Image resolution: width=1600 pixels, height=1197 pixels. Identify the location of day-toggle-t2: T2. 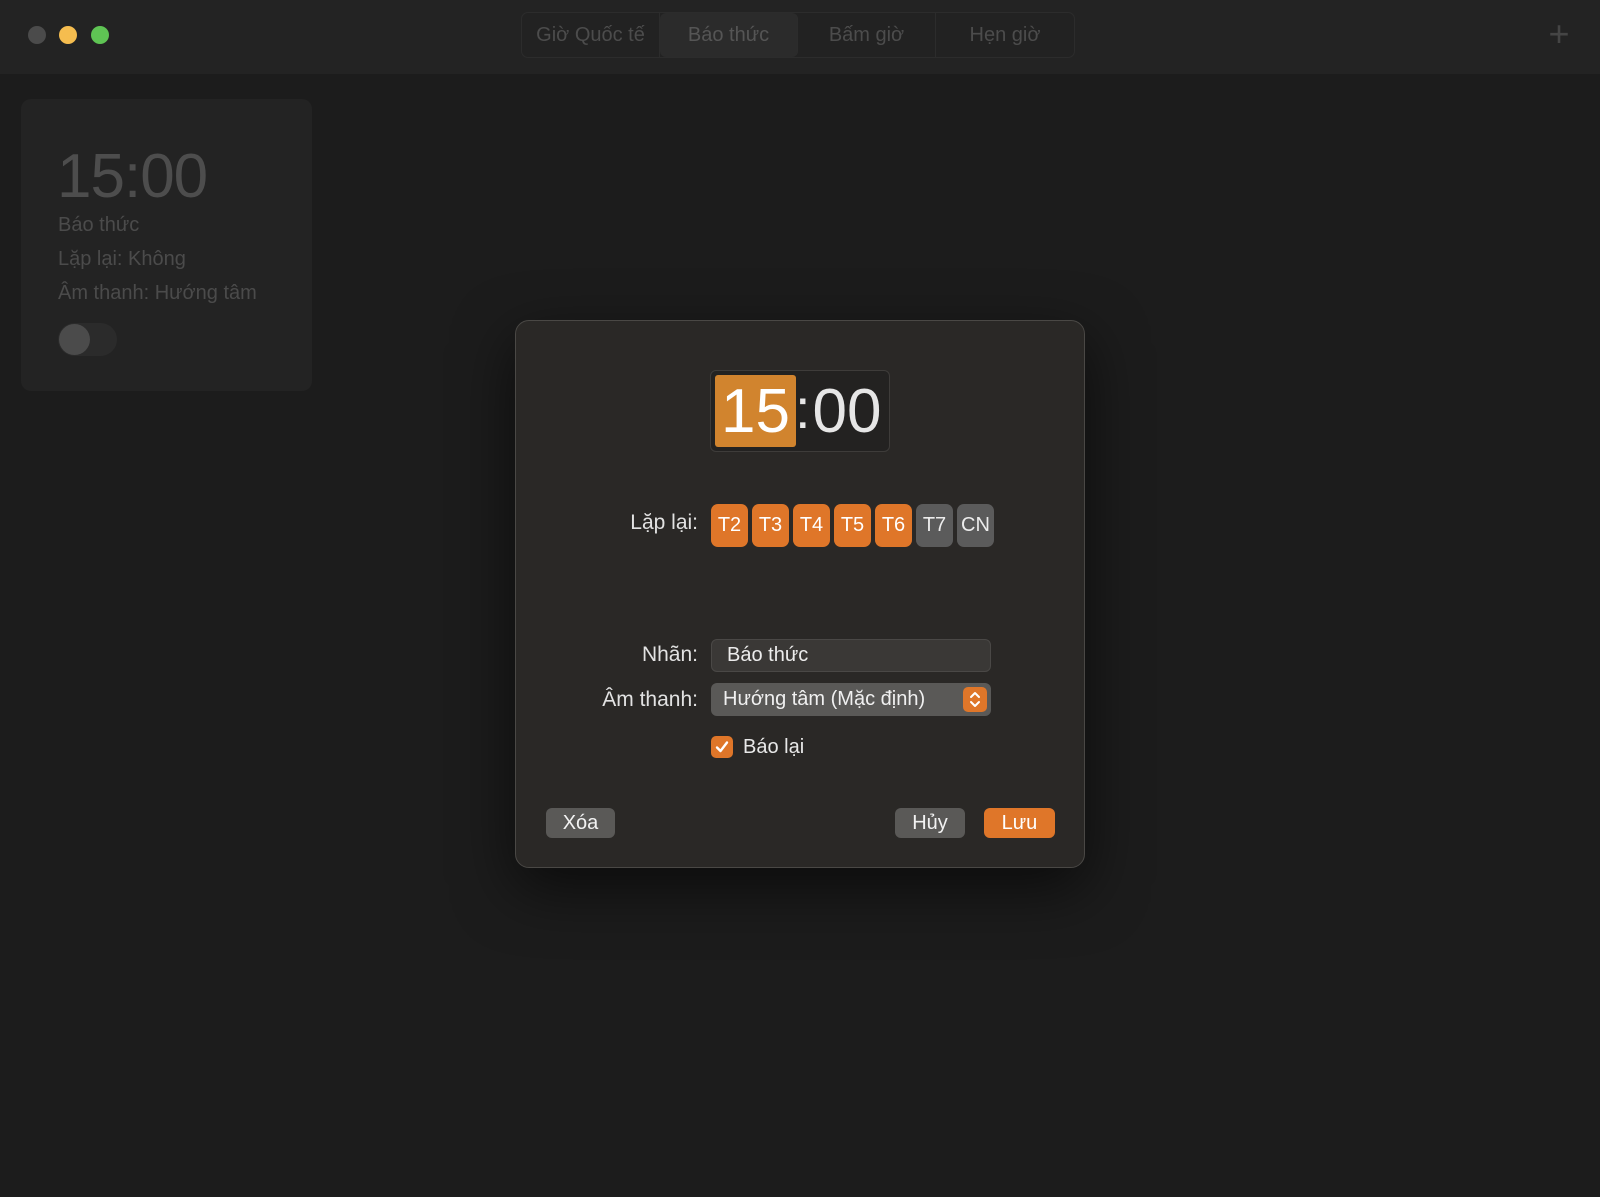
(729, 525).